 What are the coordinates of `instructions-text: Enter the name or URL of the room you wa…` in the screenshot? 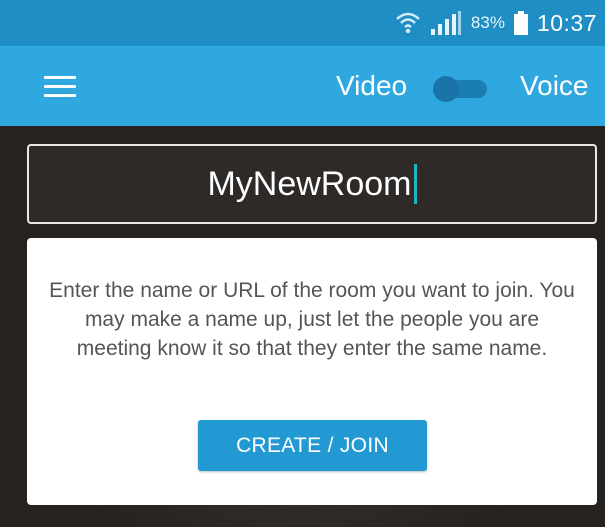 It's located at (312, 319).